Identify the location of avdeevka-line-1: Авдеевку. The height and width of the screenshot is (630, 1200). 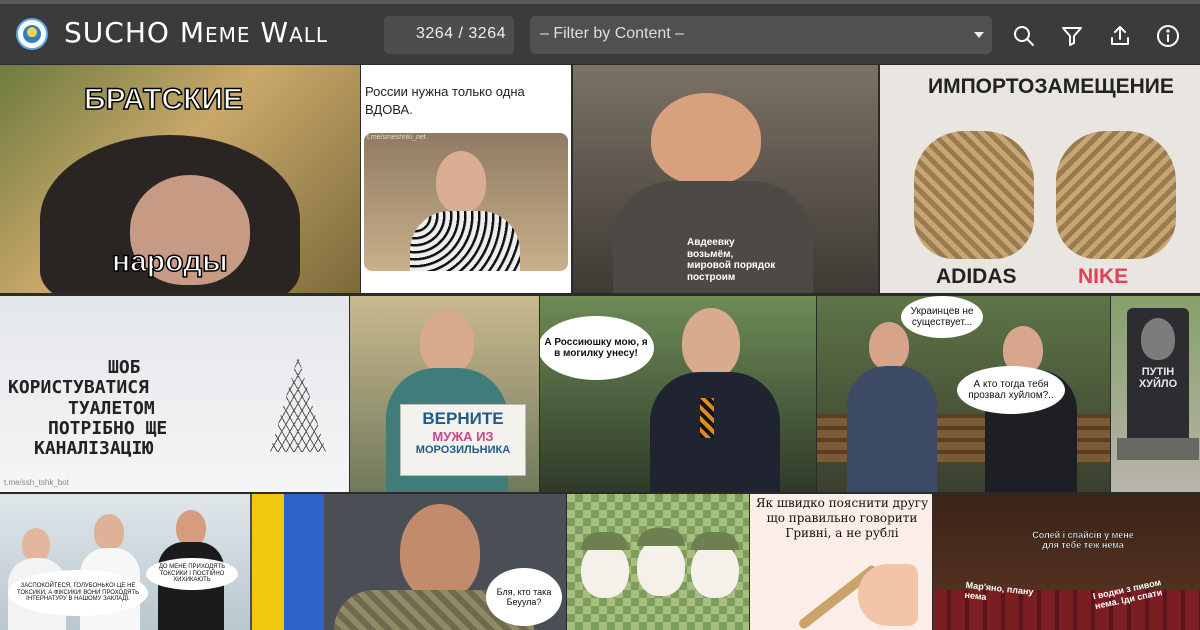
(711, 242).